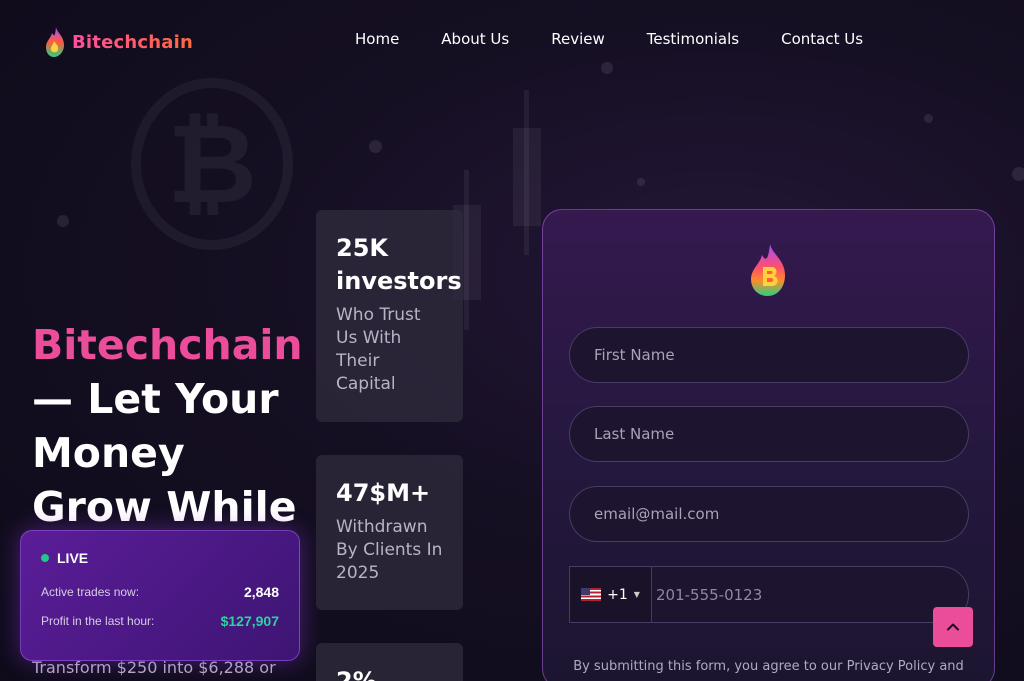 This screenshot has width=1024, height=681. I want to click on first-name-field, so click(769, 355).